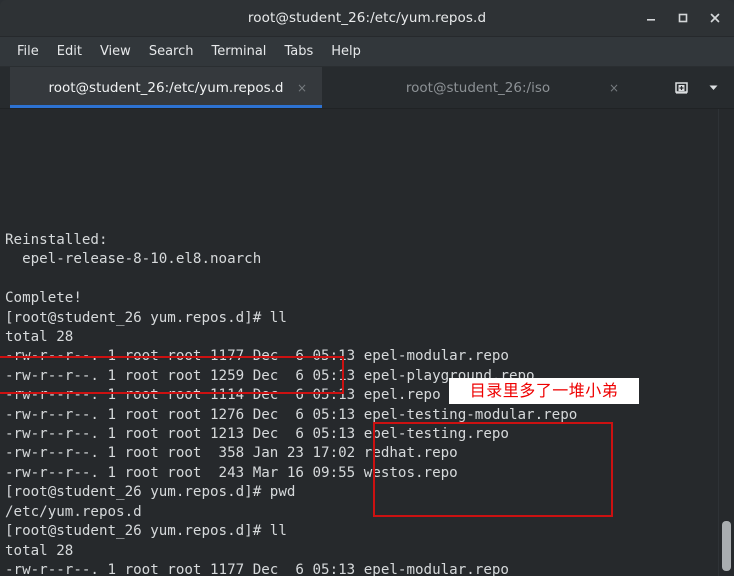 The width and height of the screenshot is (734, 576). I want to click on menu-item-terminal: Terminal, so click(238, 51).